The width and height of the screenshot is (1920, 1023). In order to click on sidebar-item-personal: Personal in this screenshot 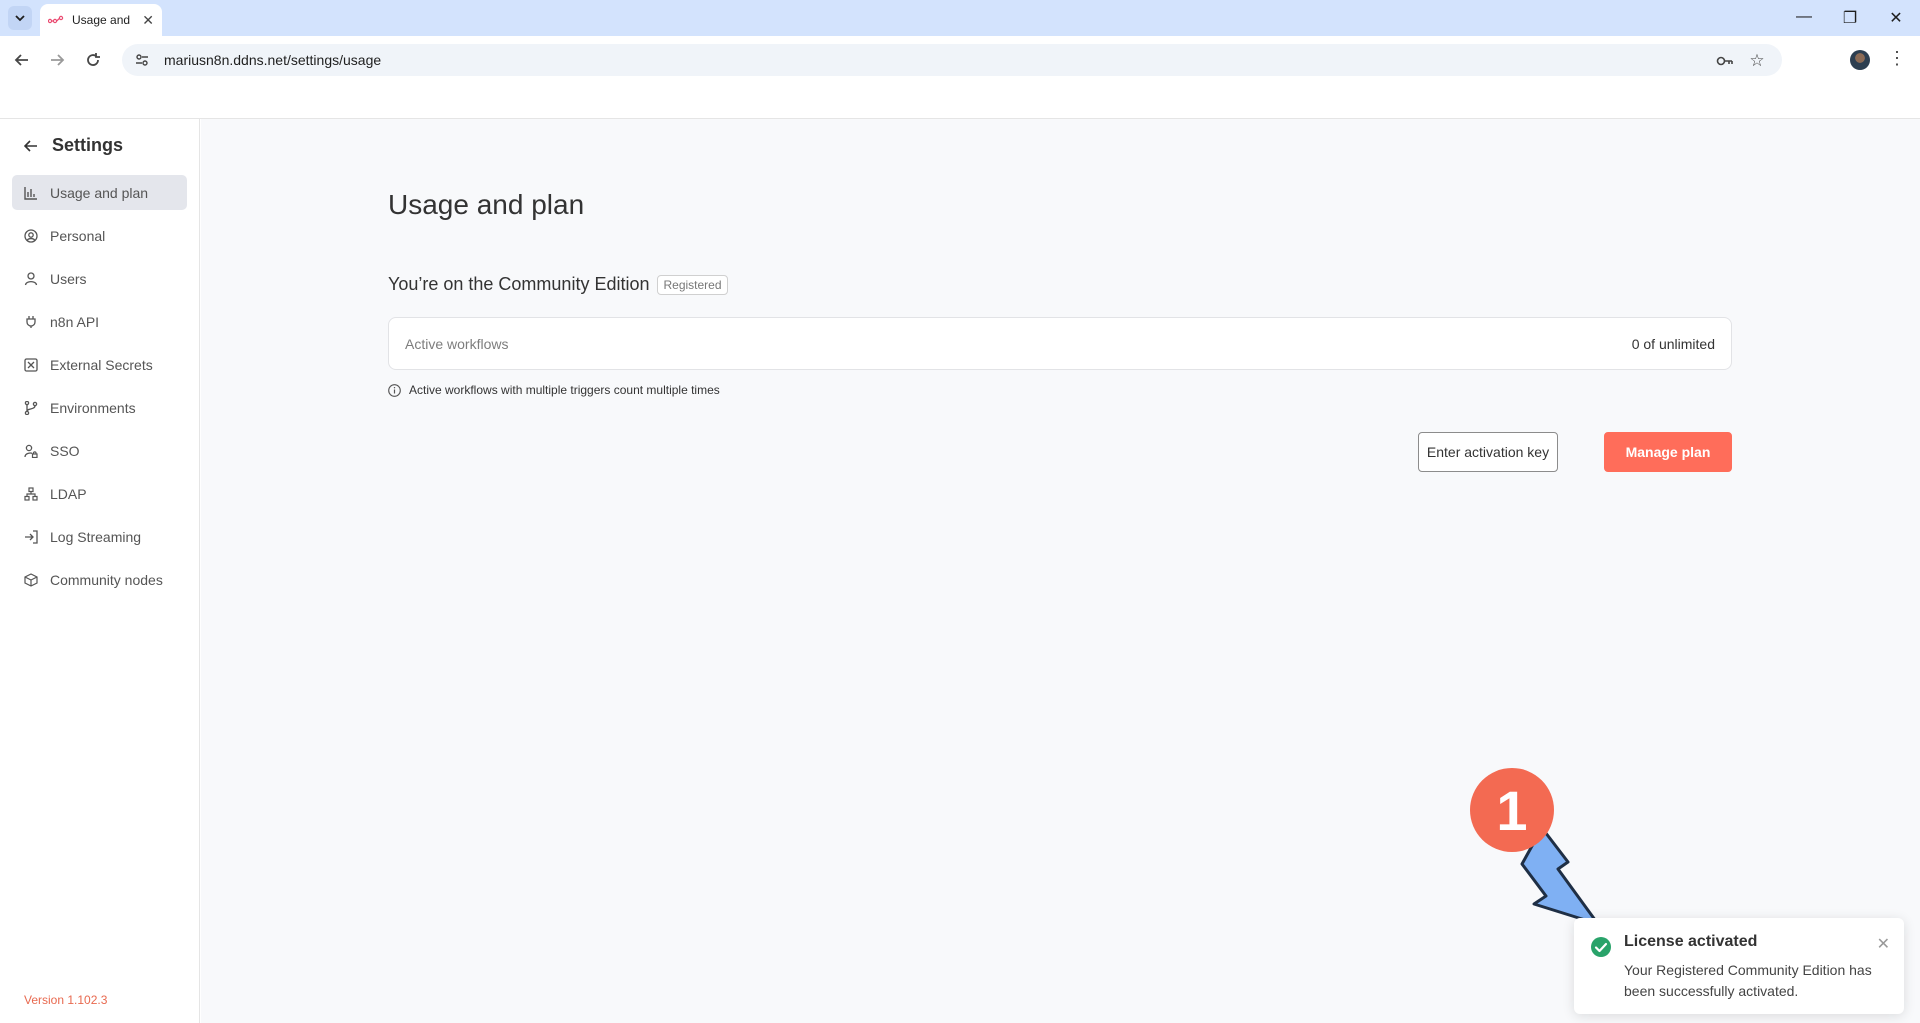, I will do `click(99, 235)`.